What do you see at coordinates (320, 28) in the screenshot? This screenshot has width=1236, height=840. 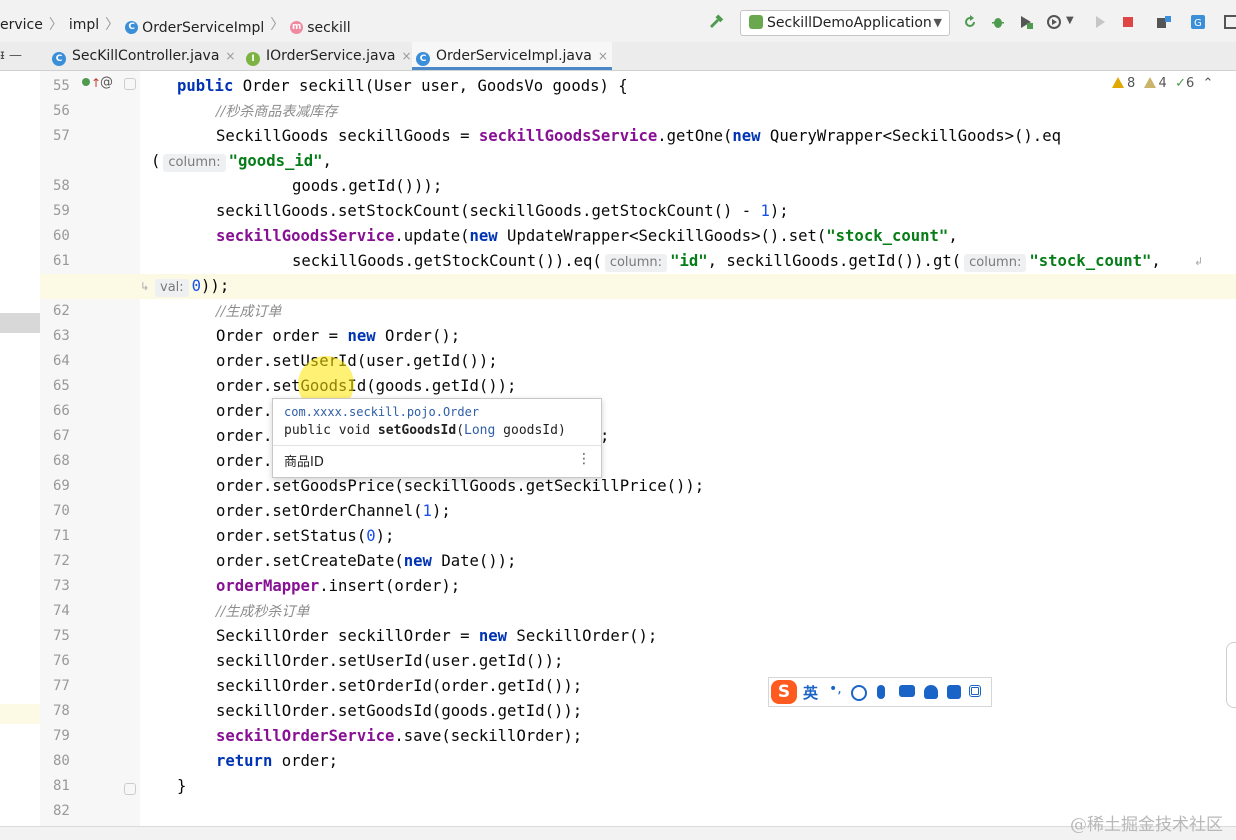 I see `breadcrumb-item-method: m seckill` at bounding box center [320, 28].